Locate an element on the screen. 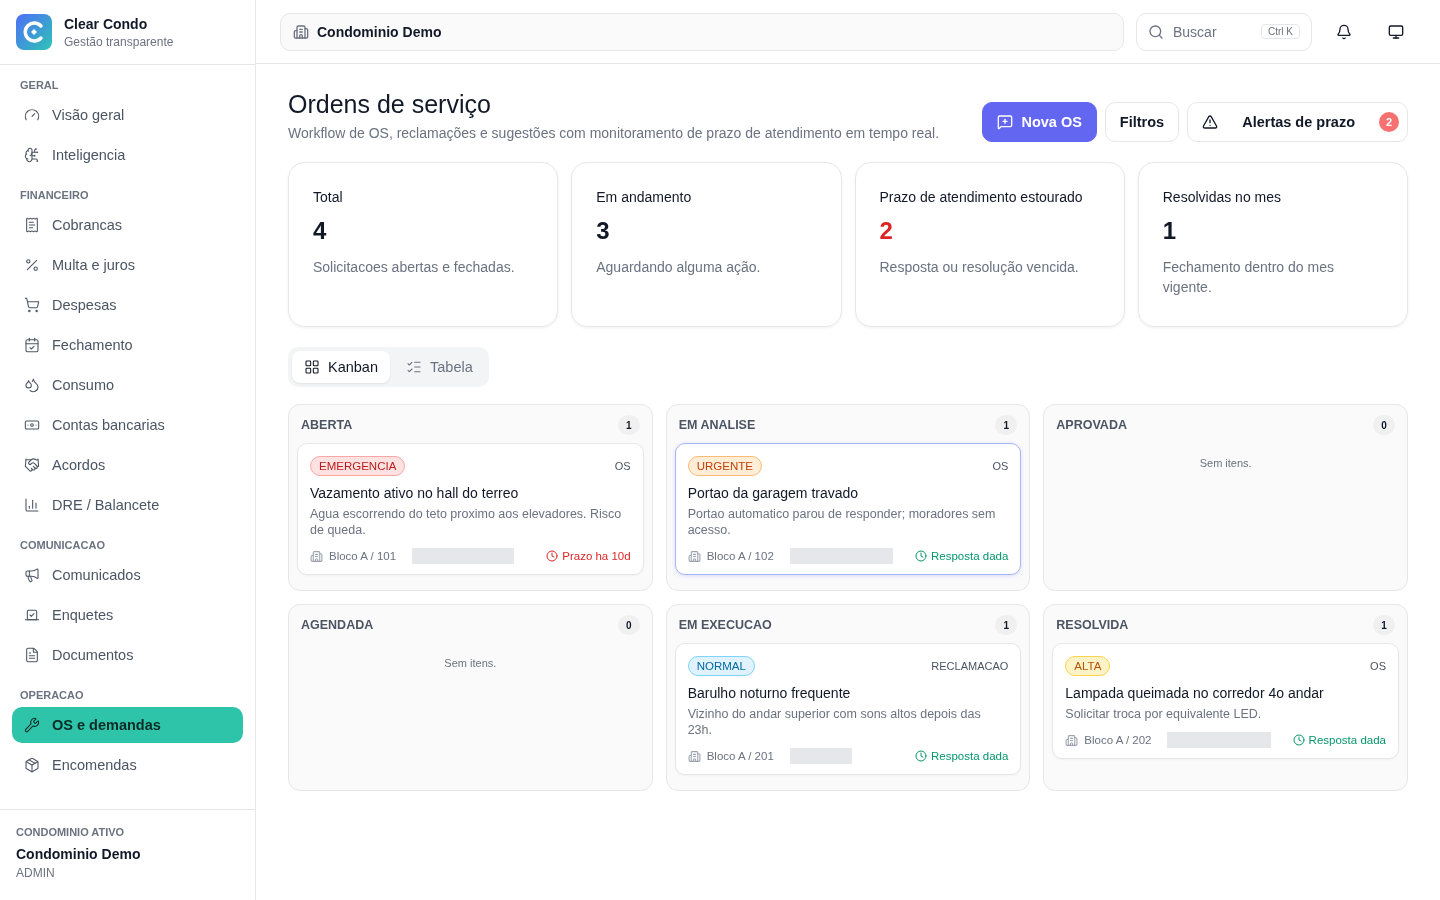 The image size is (1440, 900). megaphone-icon is located at coordinates (32, 575).